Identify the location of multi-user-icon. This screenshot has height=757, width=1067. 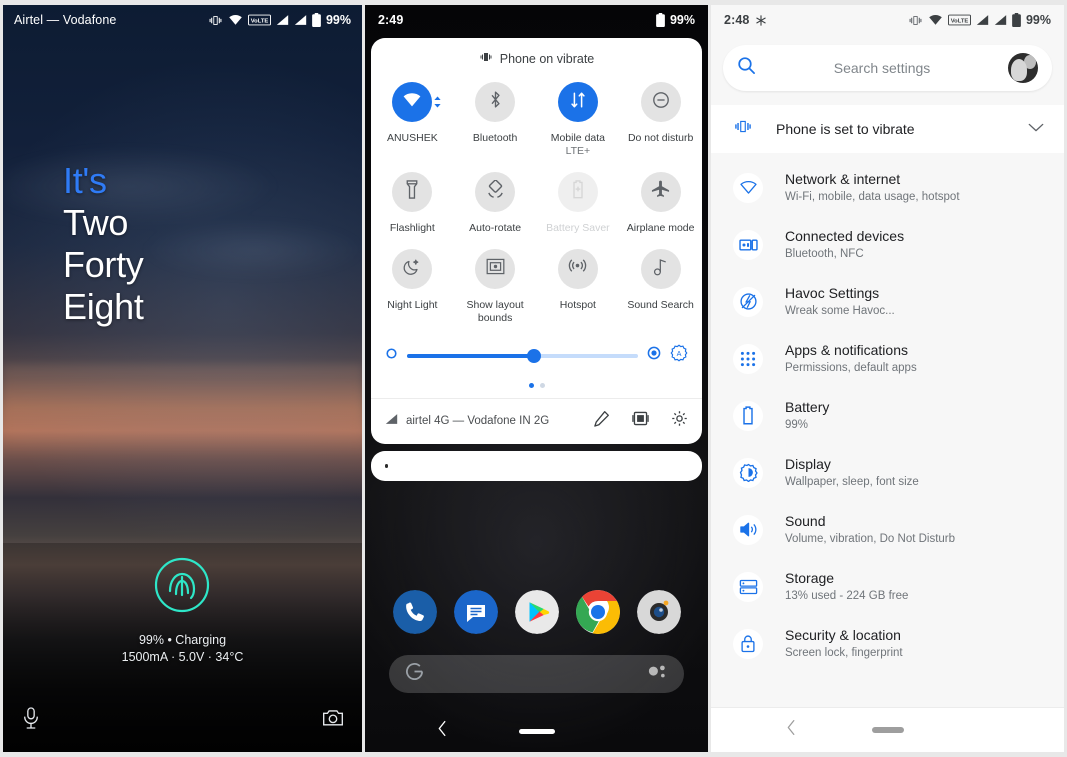
(640, 421).